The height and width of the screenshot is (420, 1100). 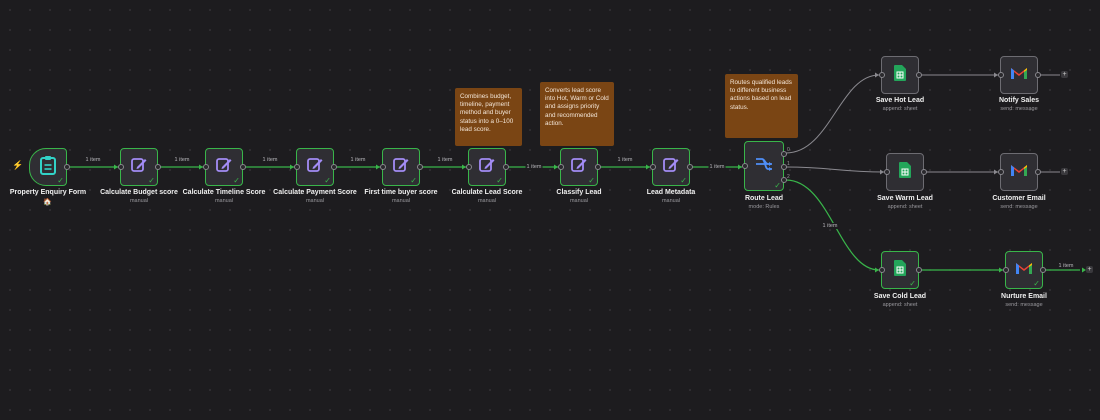 I want to click on node-notify-sales, so click(x=1019, y=75).